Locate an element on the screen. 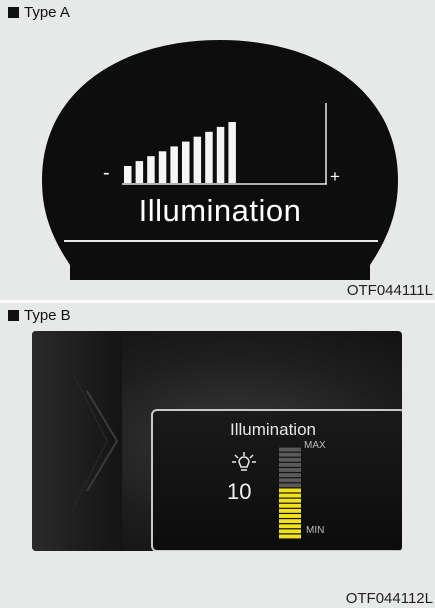 The width and height of the screenshot is (435, 608). type-b-heading: Type B is located at coordinates (39, 315).